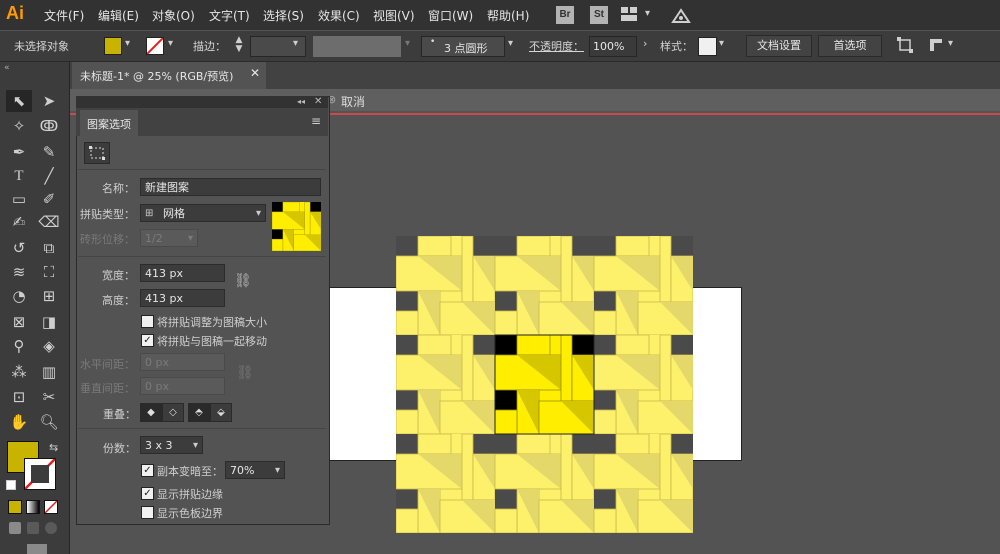 The image size is (1000, 554). Describe the element at coordinates (49, 296) in the screenshot. I see `perspective-grid-tool-icon: ⊞` at that location.